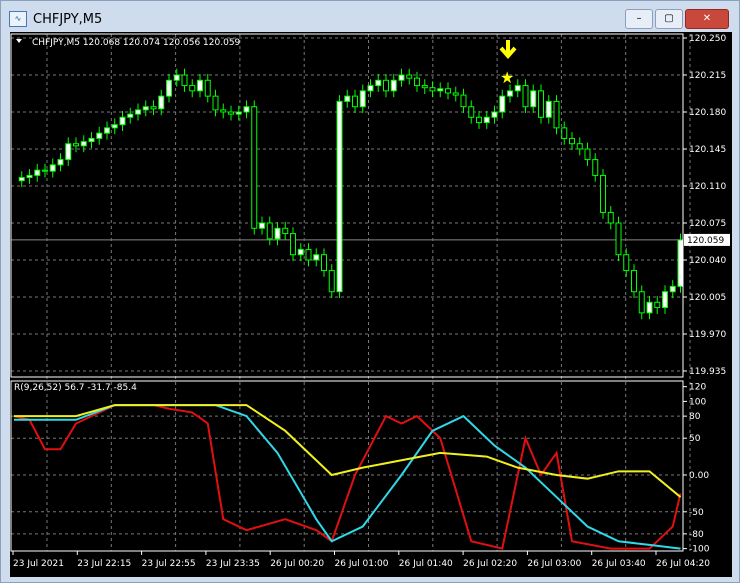 This screenshot has width=740, height=583. Describe the element at coordinates (619, 564) in the screenshot. I see `time-label: 26 Jul 03:40` at that location.